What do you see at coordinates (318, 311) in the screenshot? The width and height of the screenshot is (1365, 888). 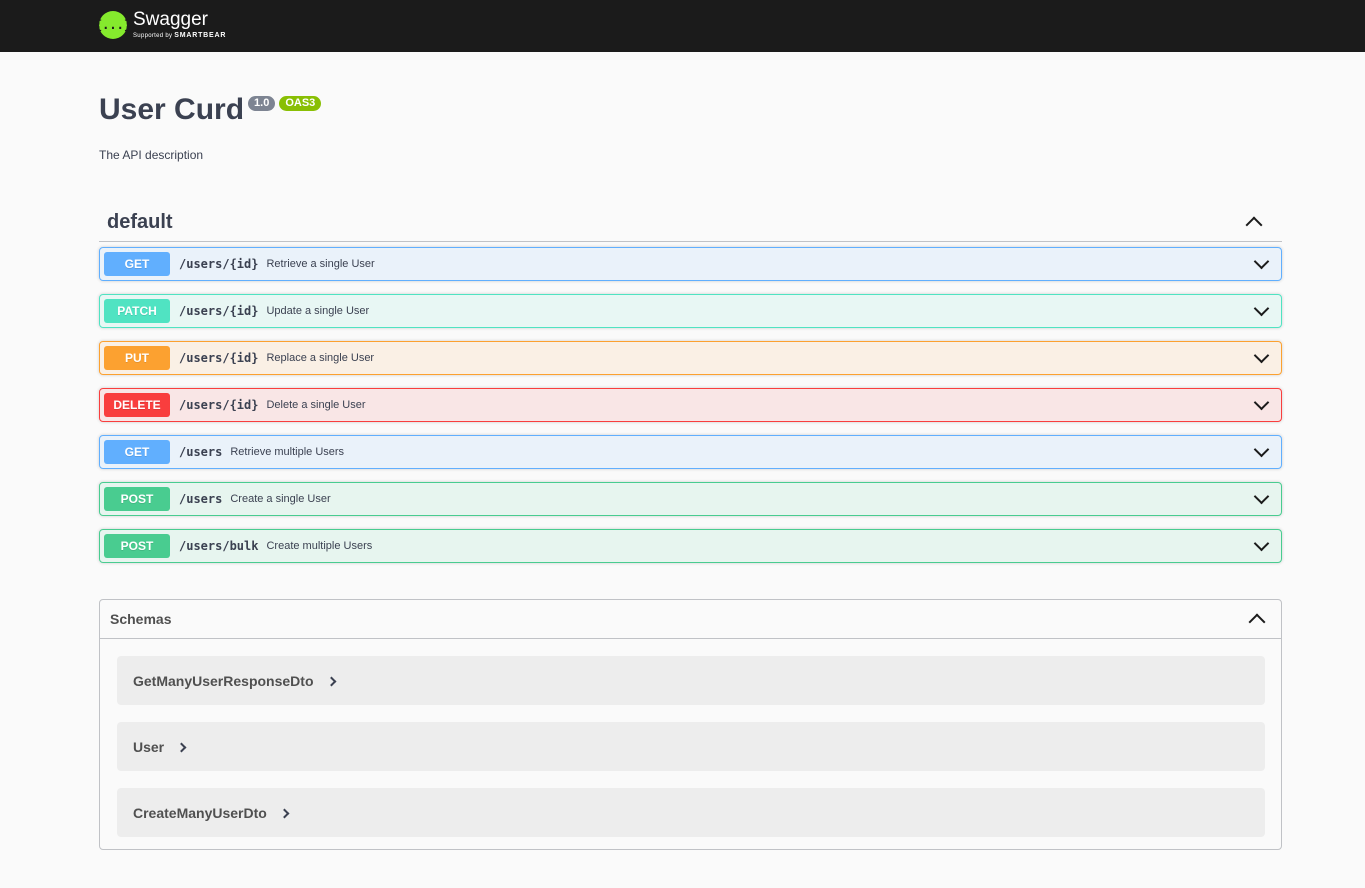 I see `operation-summary: Update a single User` at bounding box center [318, 311].